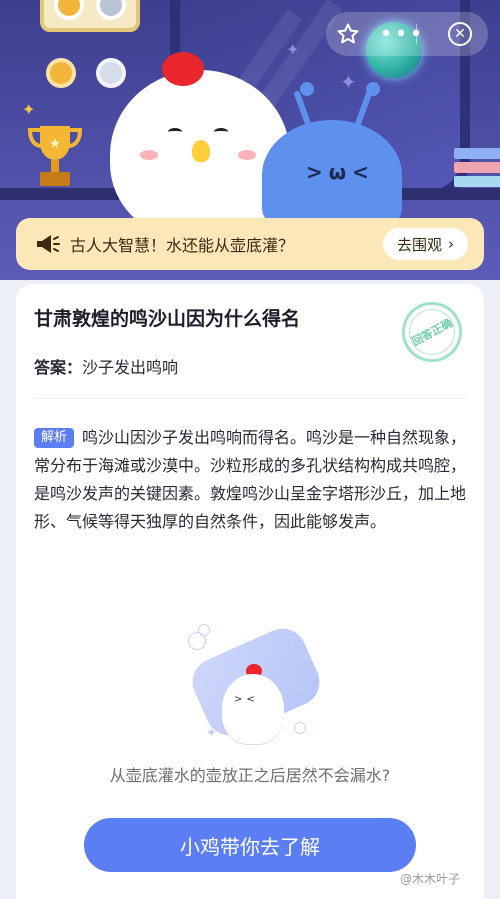 This screenshot has height=899, width=500. I want to click on next-question-teaser: 从壶底灌水的壶放正之后居然不会漏水?, so click(250, 775).